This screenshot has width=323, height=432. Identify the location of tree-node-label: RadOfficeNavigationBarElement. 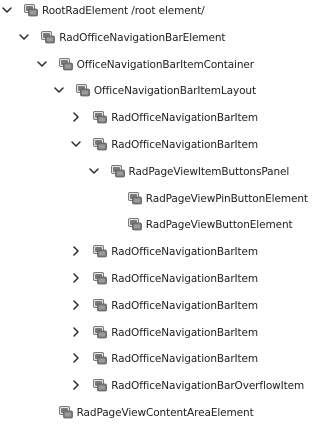
(142, 37).